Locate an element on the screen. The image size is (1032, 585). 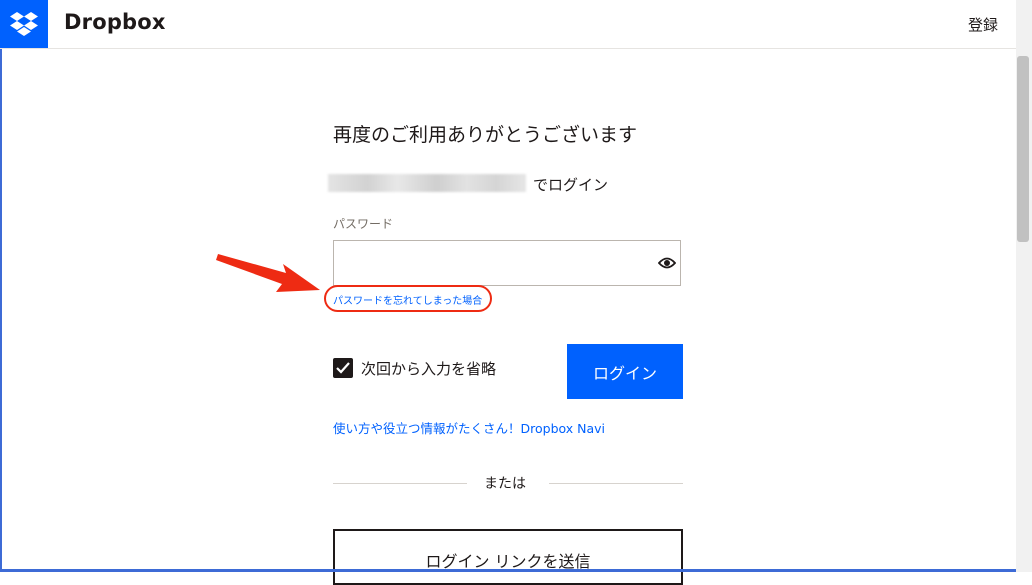
or-separator: または is located at coordinates (505, 484).